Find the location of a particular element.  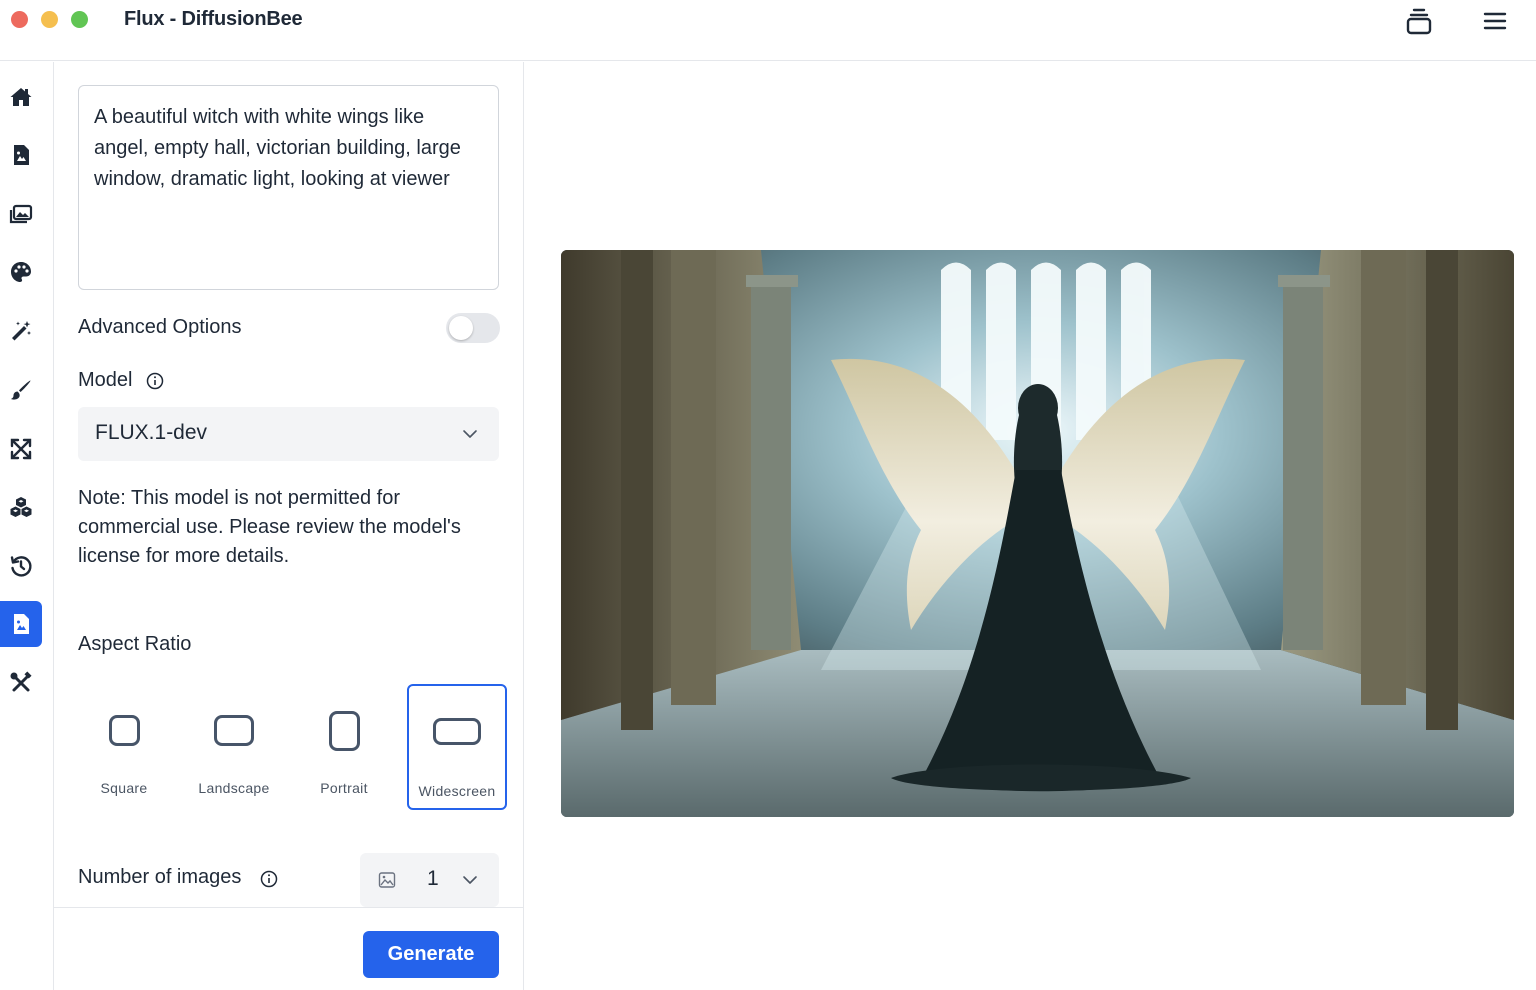

magic-wand-icon is located at coordinates (21, 331).